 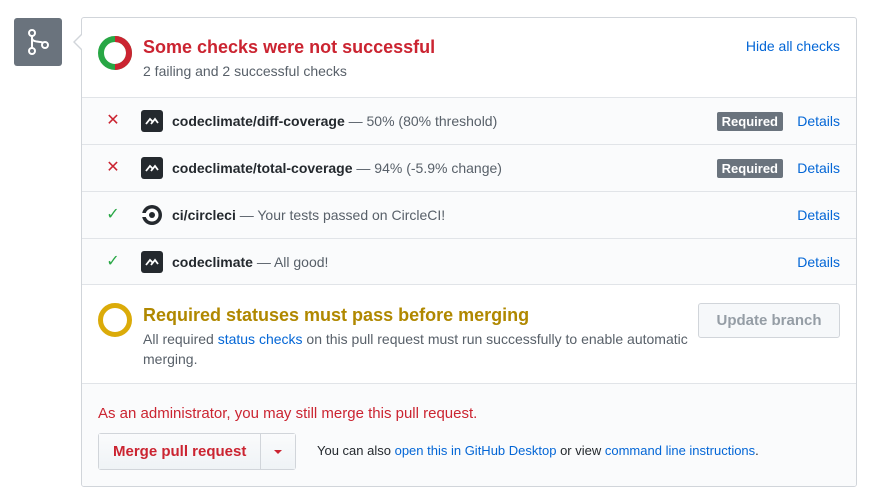 I want to click on merge-pull-request-button: Merge pull request, so click(x=180, y=451).